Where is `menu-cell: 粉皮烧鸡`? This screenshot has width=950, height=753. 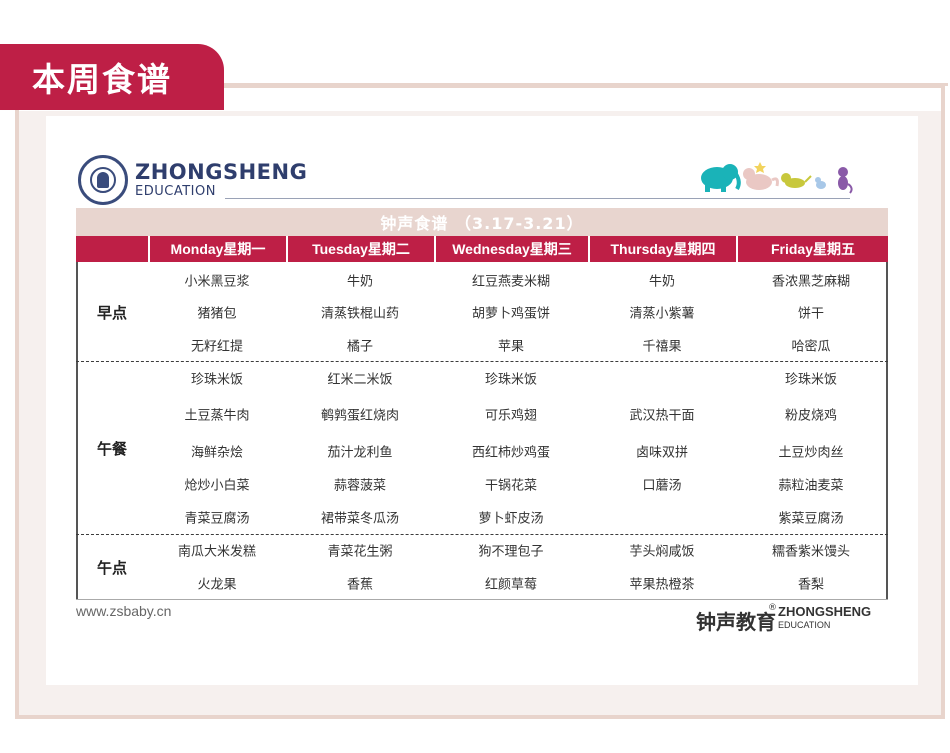 menu-cell: 粉皮烧鸡 is located at coordinates (810, 416).